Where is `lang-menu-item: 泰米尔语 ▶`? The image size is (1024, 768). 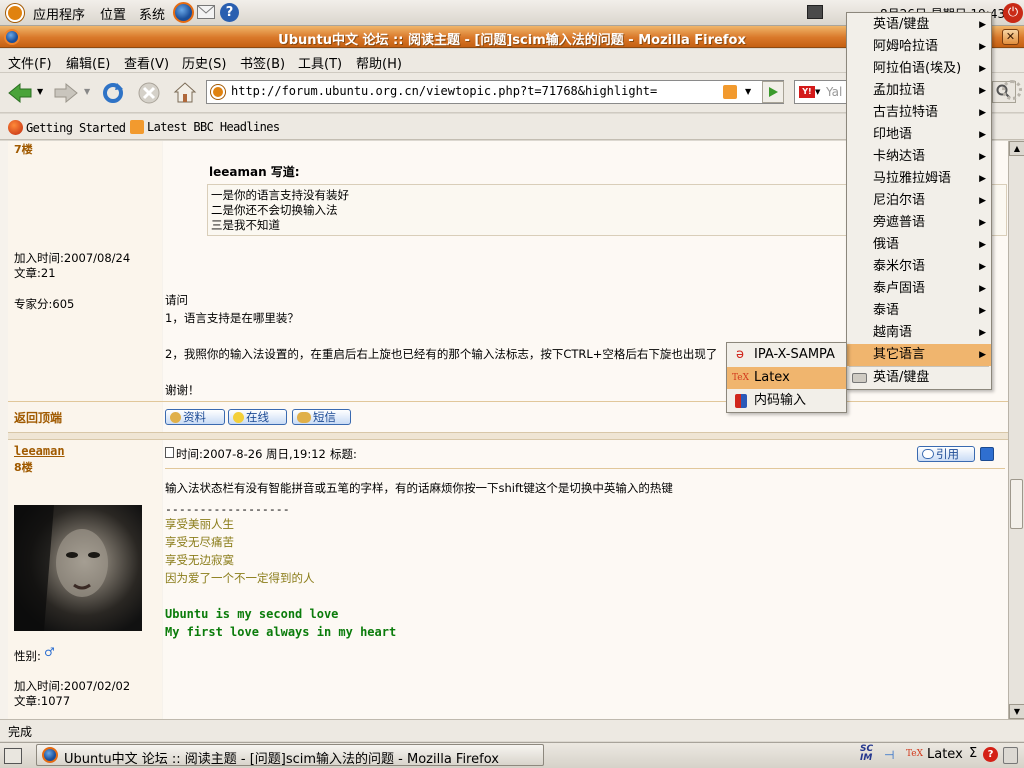 lang-menu-item: 泰米尔语 ▶ is located at coordinates (919, 267).